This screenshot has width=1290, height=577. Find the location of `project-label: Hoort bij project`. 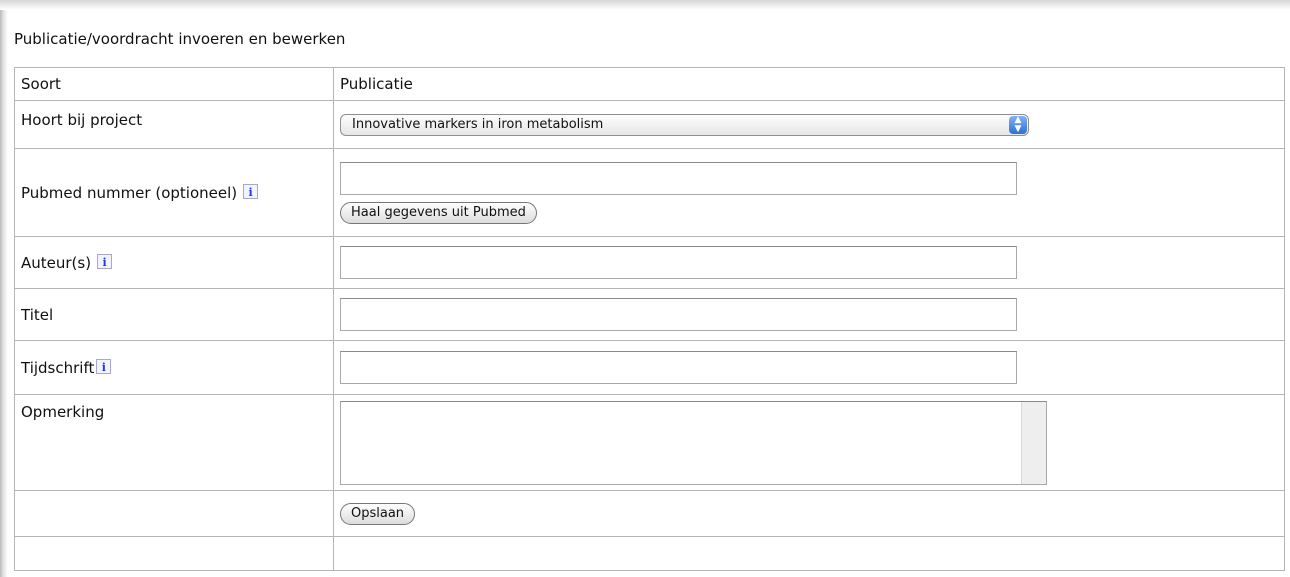

project-label: Hoort bij project is located at coordinates (82, 120).